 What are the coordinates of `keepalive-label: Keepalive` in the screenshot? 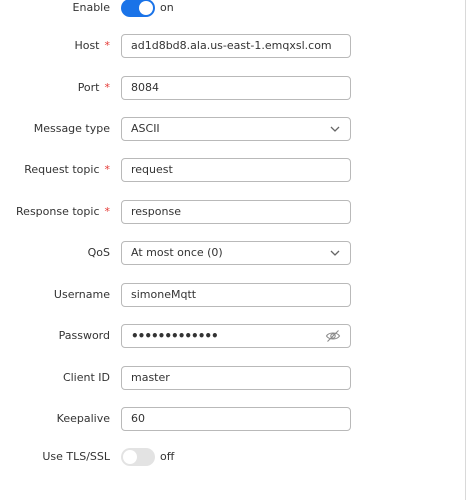 It's located at (83, 418).